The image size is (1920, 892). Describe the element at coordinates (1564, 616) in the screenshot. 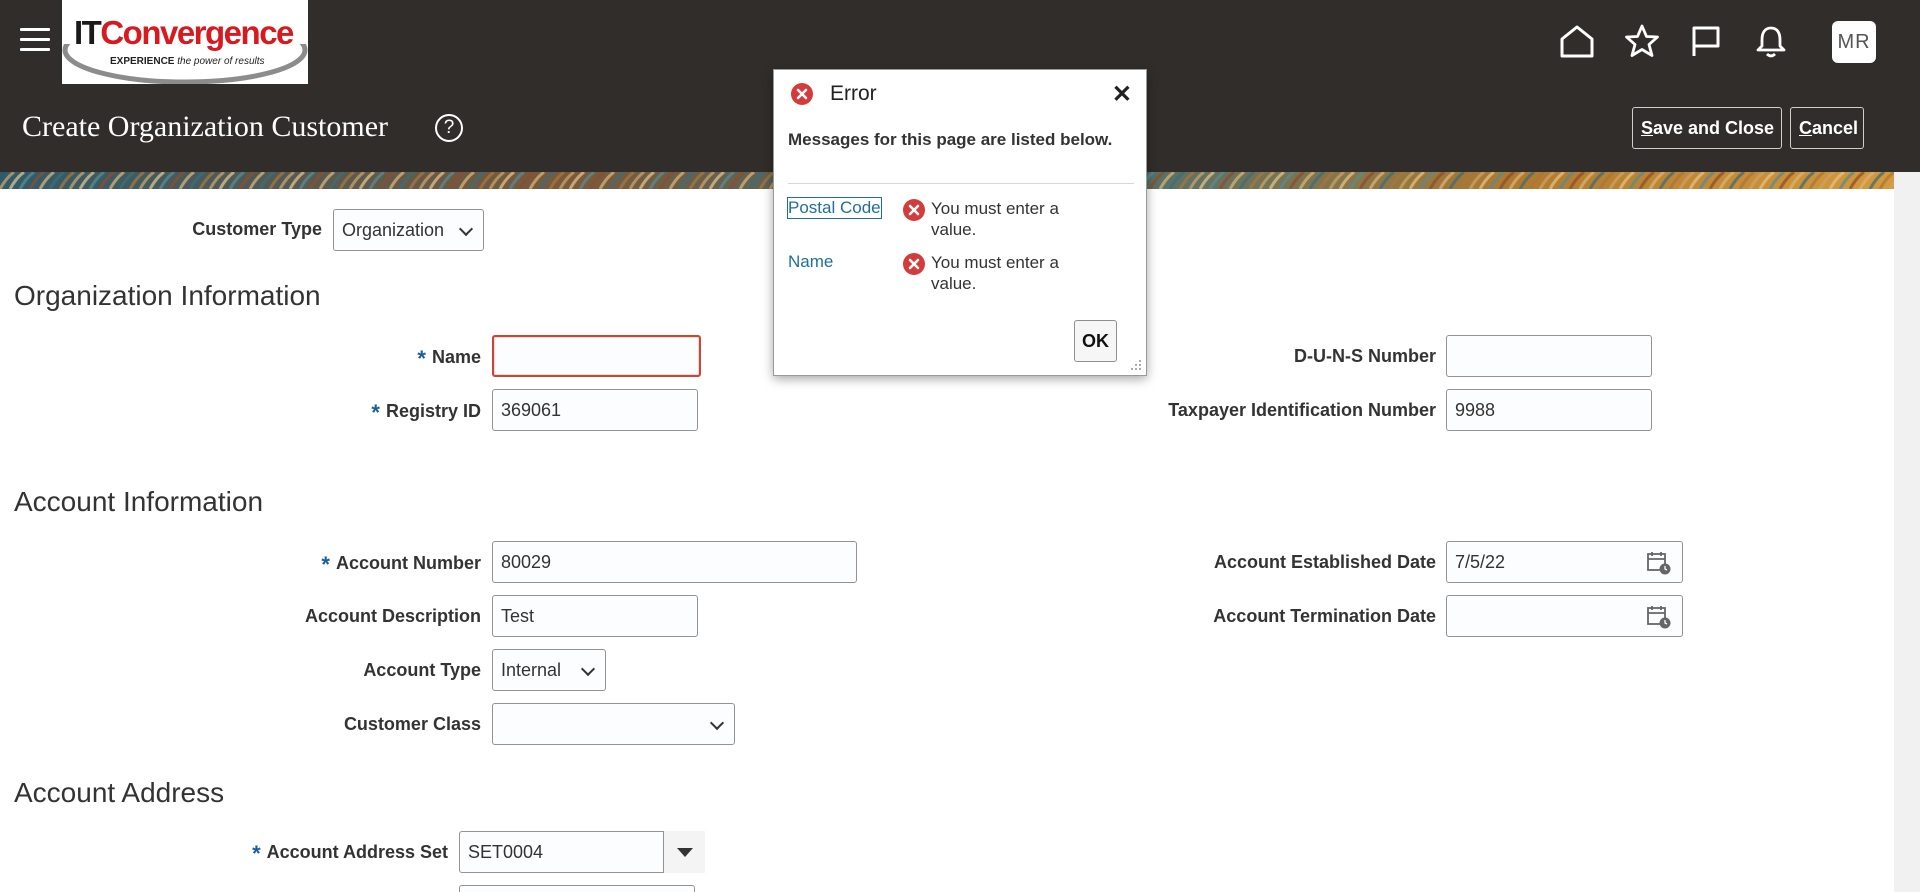

I see `account-termination-date-input` at that location.